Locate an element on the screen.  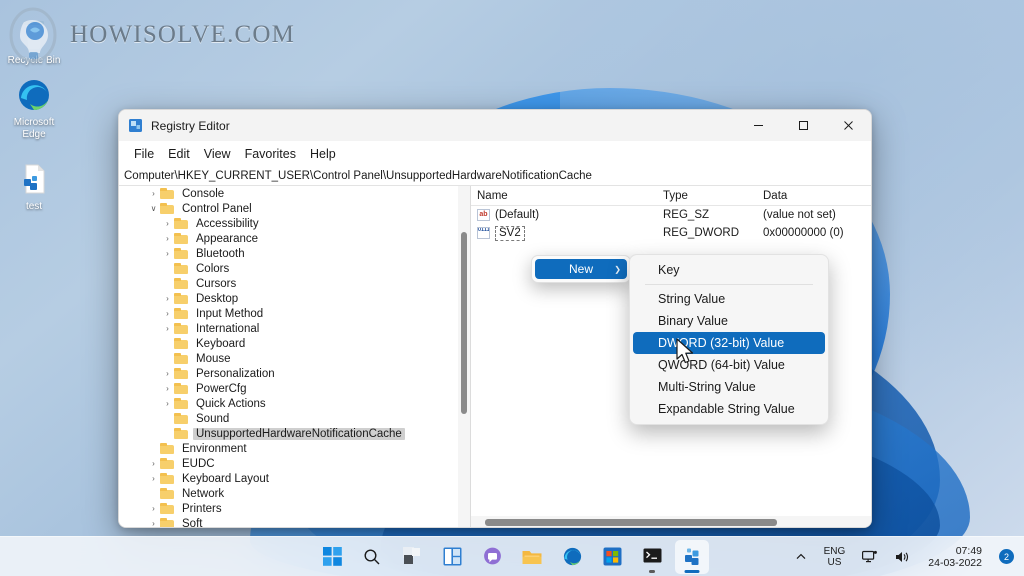
tree-item: › Appearance is located at coordinates (288, 238).